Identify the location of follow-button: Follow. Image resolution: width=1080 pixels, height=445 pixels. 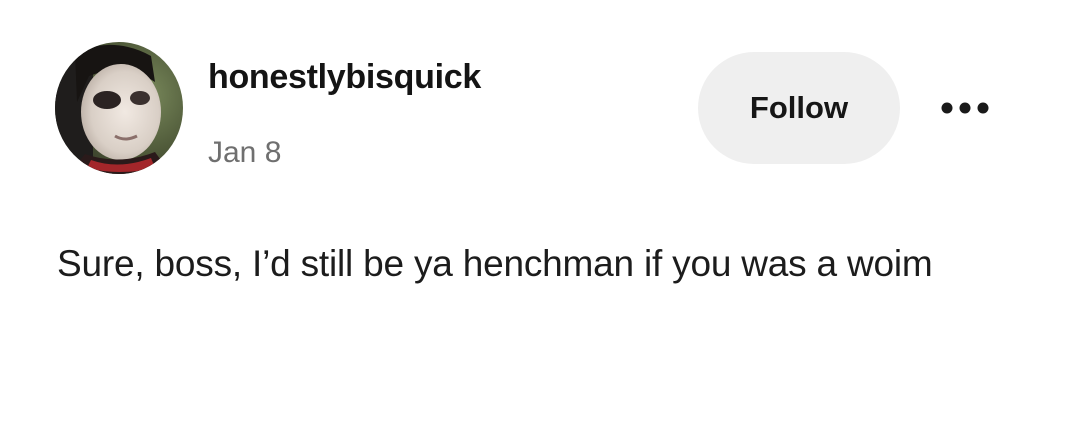
(799, 108).